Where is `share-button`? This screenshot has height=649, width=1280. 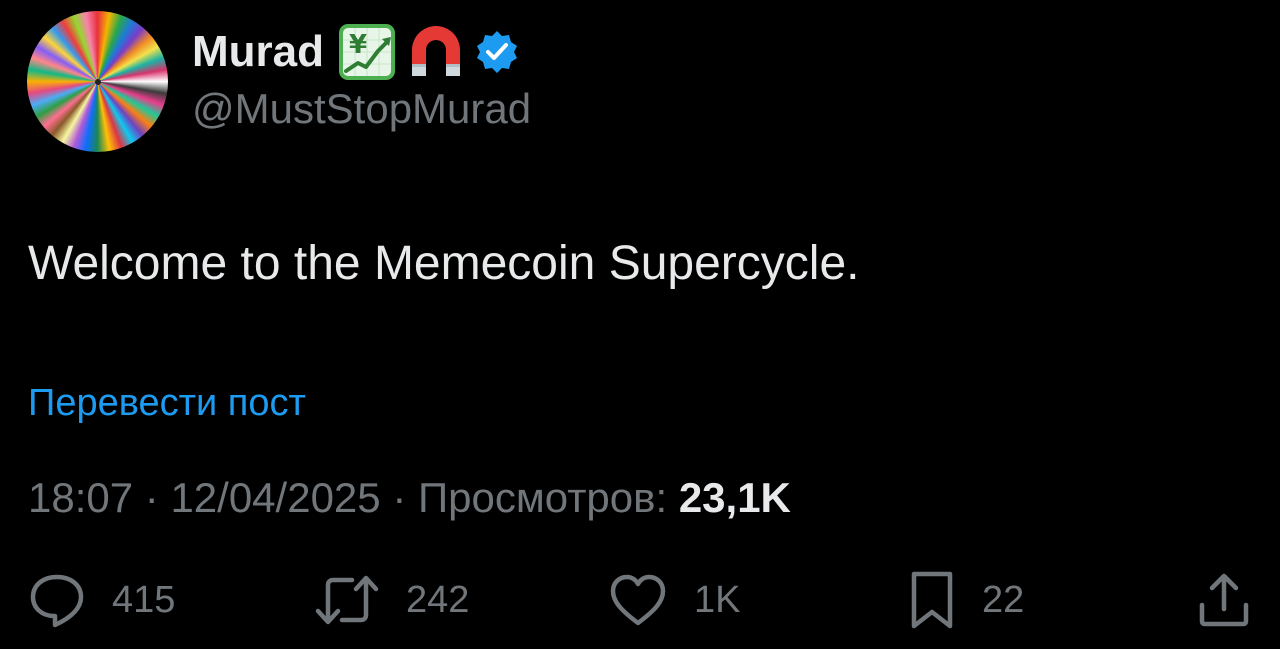 share-button is located at coordinates (1224, 600).